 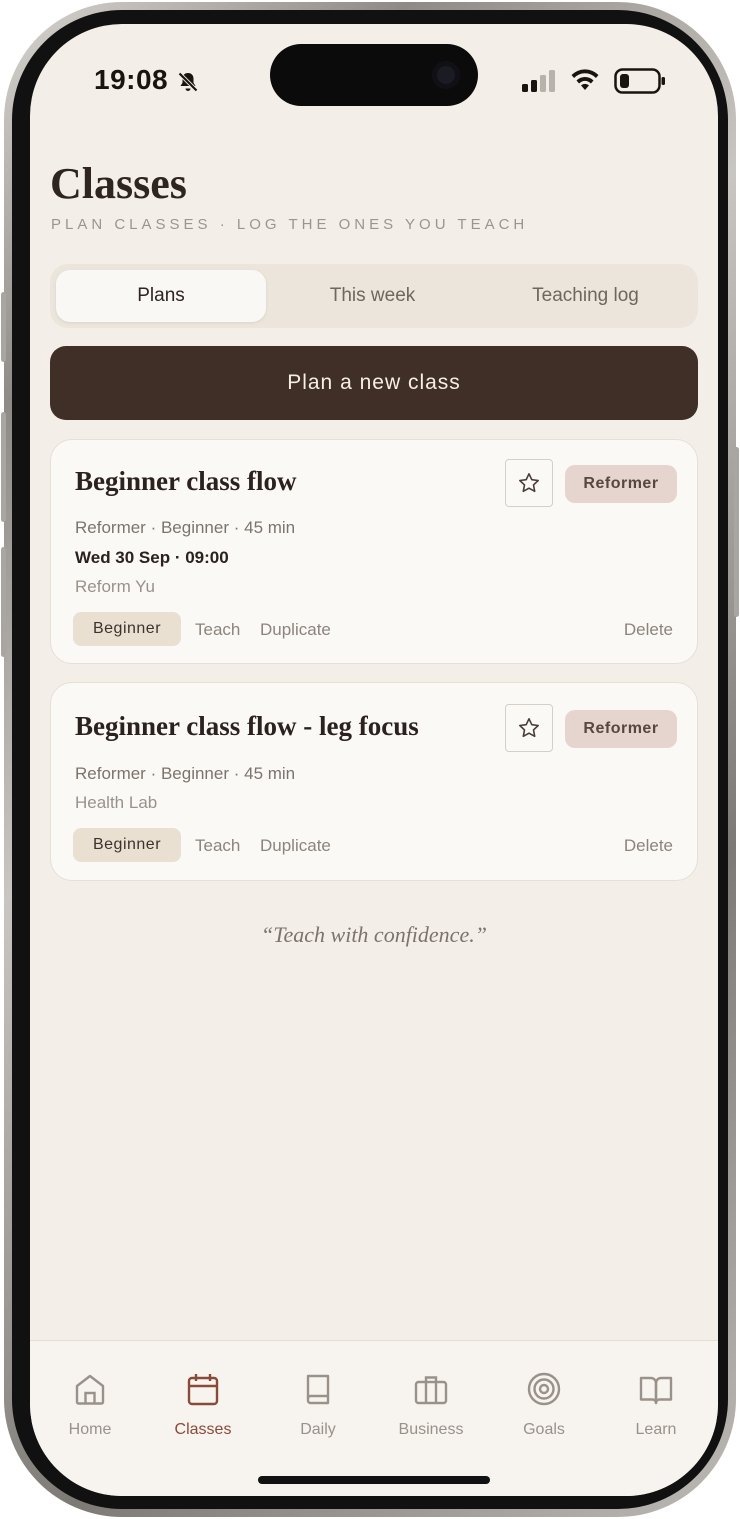 What do you see at coordinates (544, 1389) in the screenshot?
I see `target-icon` at bounding box center [544, 1389].